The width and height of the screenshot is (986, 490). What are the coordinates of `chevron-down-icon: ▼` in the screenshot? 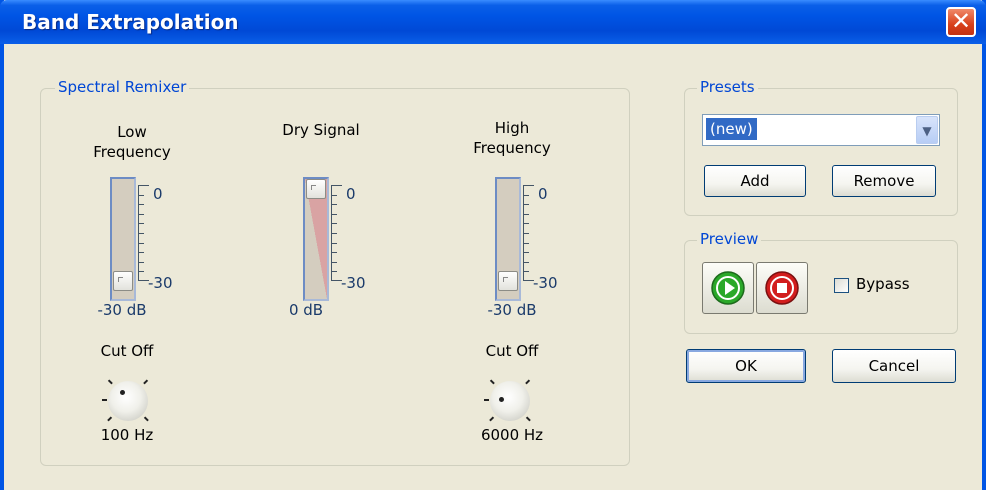 It's located at (927, 130).